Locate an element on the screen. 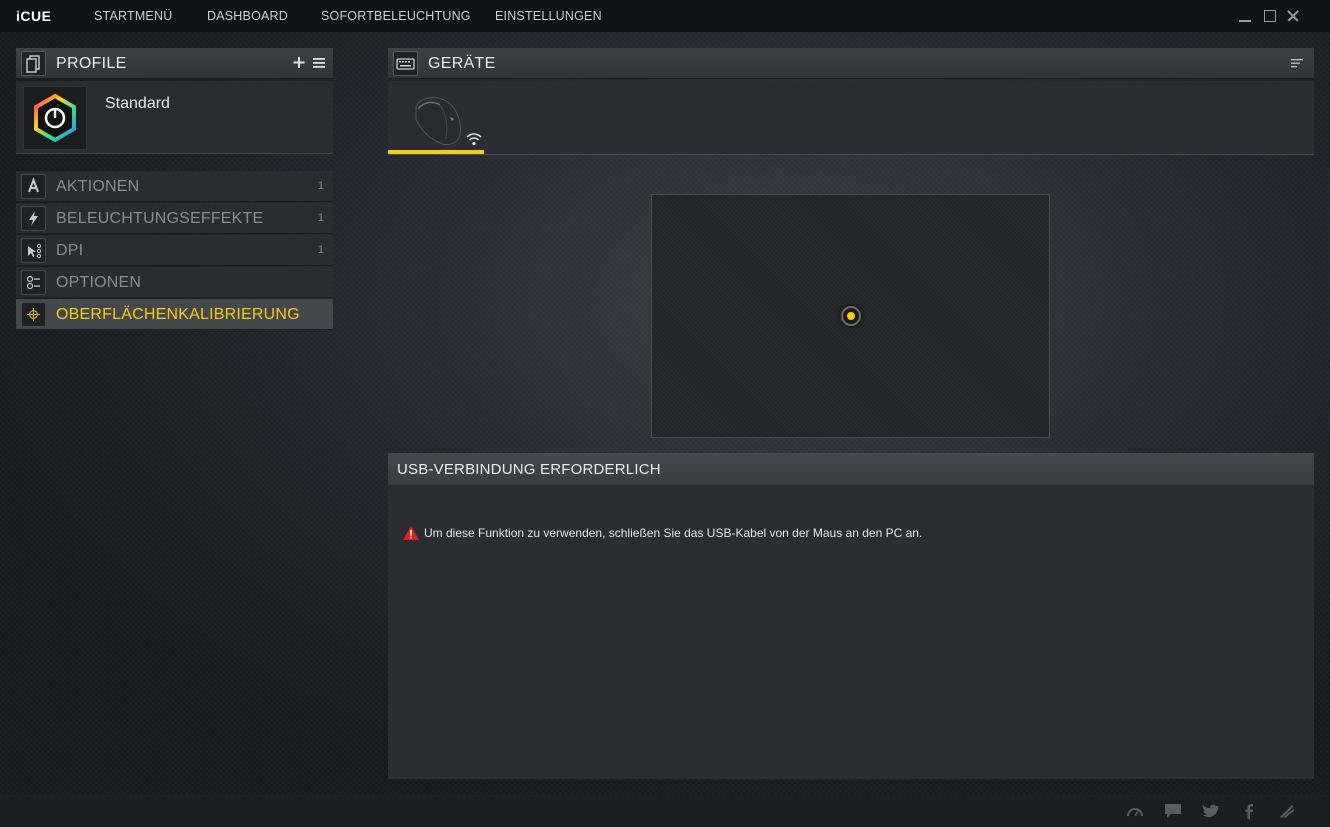 This screenshot has width=1330, height=827. device-tab-mouse is located at coordinates (436, 117).